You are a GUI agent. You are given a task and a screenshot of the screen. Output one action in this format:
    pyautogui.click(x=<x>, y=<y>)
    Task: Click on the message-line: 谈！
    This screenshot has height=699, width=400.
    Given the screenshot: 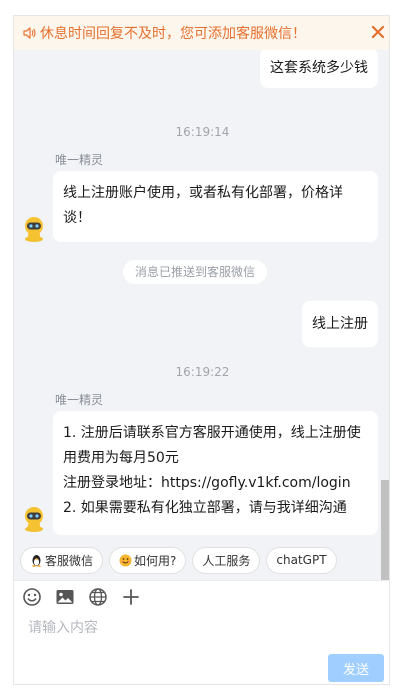 What is the action you would take?
    pyautogui.click(x=77, y=218)
    